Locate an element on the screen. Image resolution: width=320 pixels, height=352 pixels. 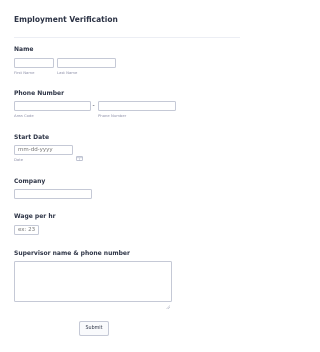
start-date-sublabel: Date is located at coordinates (19, 159).